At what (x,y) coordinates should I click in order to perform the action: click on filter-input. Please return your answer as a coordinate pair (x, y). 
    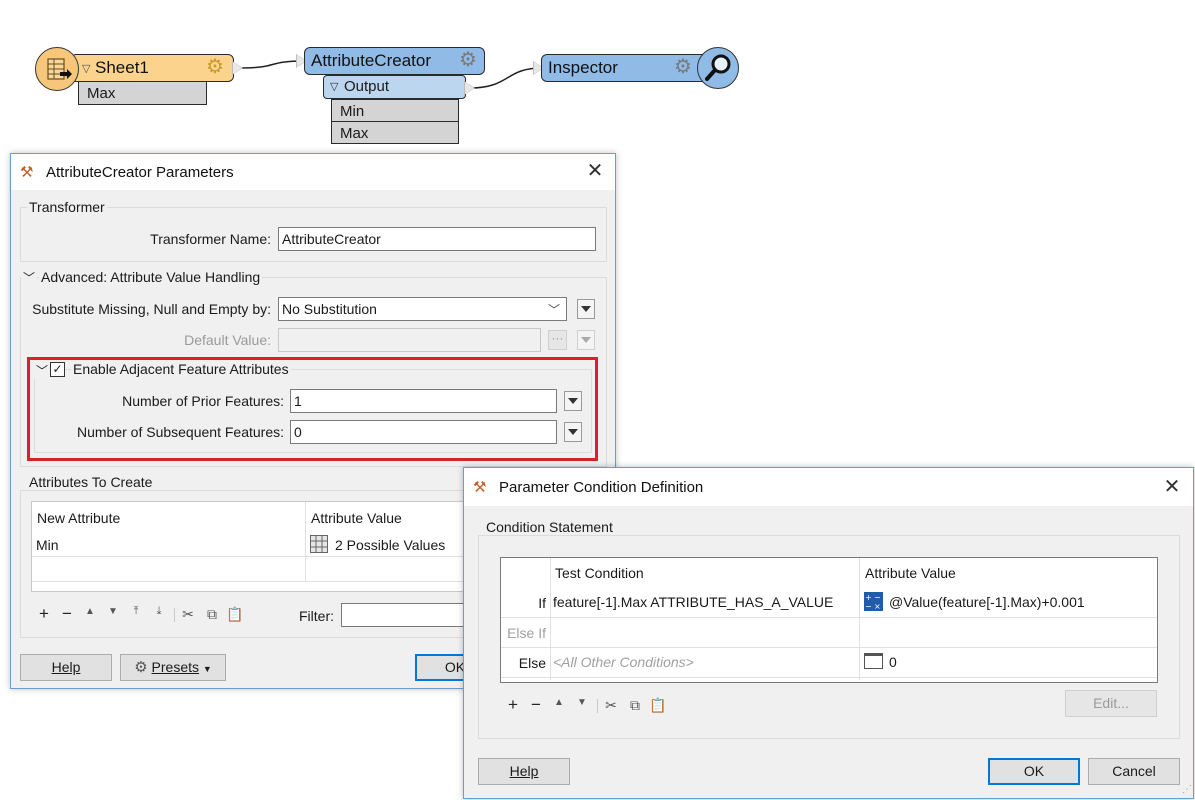
    Looking at the image, I should click on (406, 615).